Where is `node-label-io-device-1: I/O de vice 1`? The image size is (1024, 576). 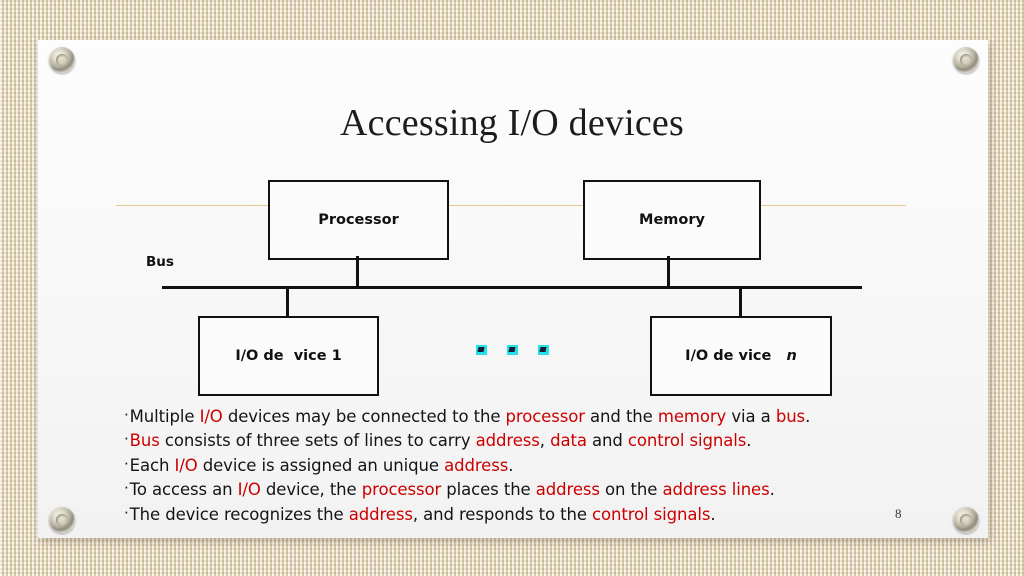
node-label-io-device-1: I/O de vice 1 is located at coordinates (288, 356).